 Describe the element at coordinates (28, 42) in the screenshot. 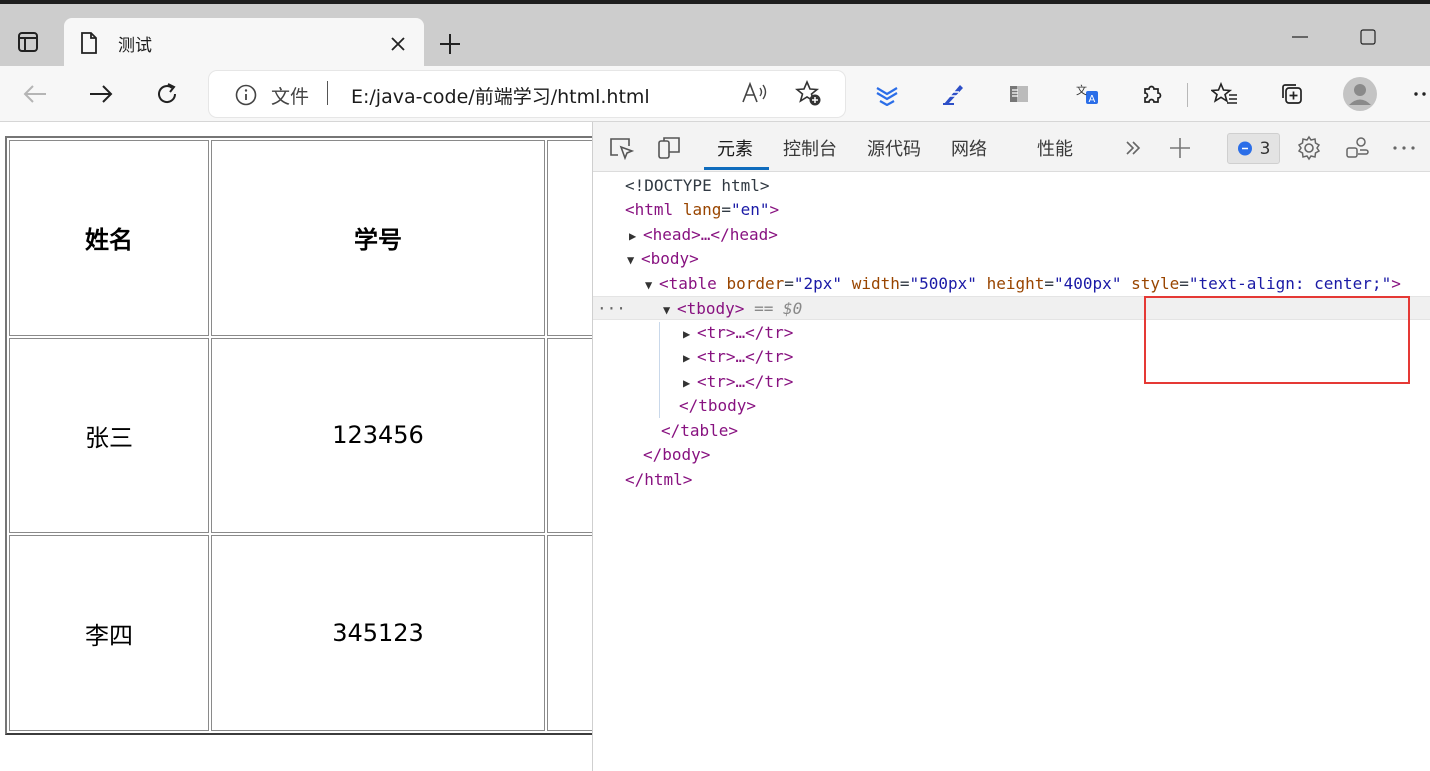

I see `tab-actions-button` at that location.